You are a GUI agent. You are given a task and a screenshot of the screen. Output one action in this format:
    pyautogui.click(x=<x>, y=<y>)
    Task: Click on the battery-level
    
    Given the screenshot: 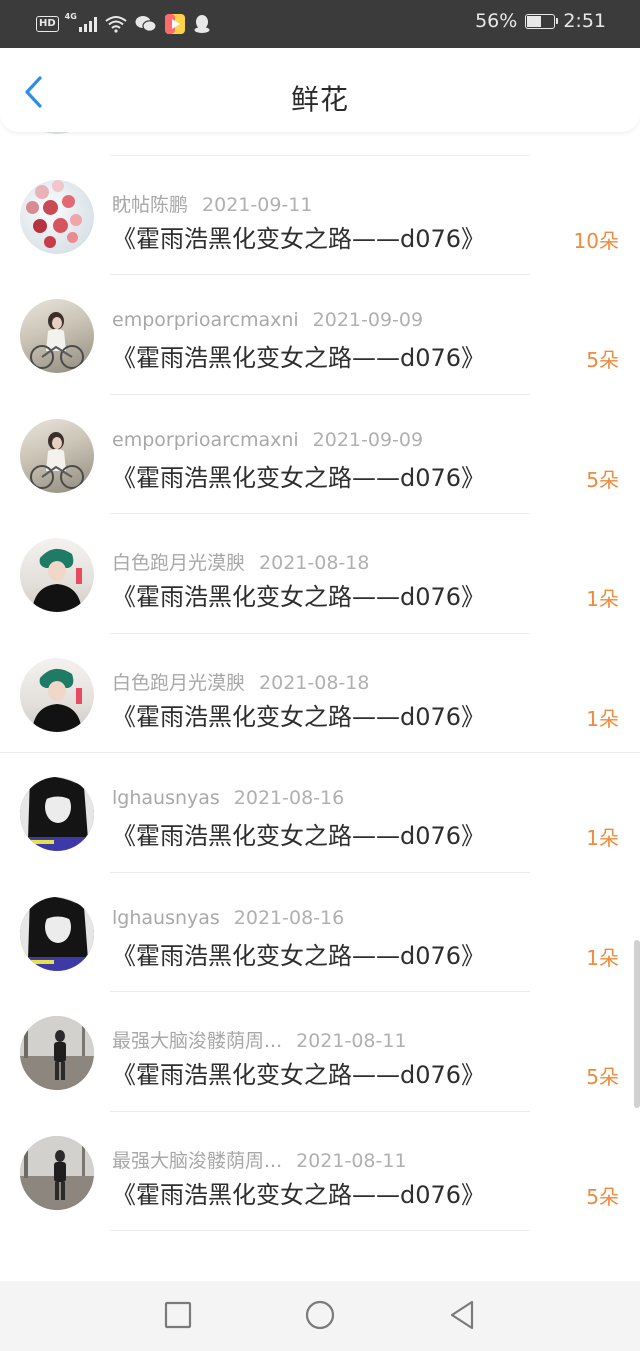 What is the action you would take?
    pyautogui.click(x=534, y=21)
    